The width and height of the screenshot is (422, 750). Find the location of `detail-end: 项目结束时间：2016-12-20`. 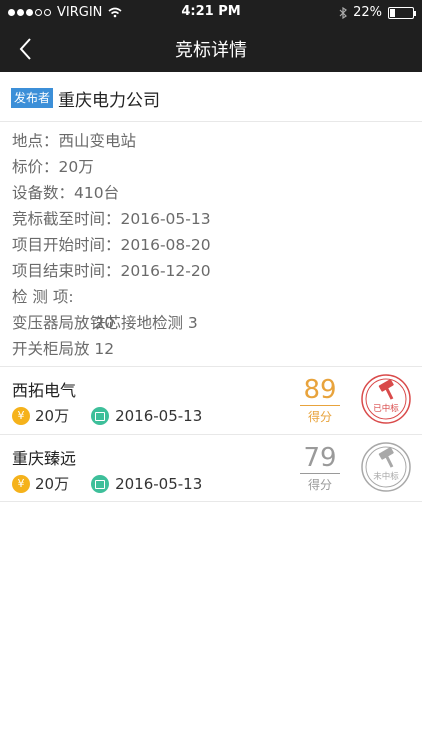

detail-end: 项目结束时间：2016-12-20 is located at coordinates (111, 271).